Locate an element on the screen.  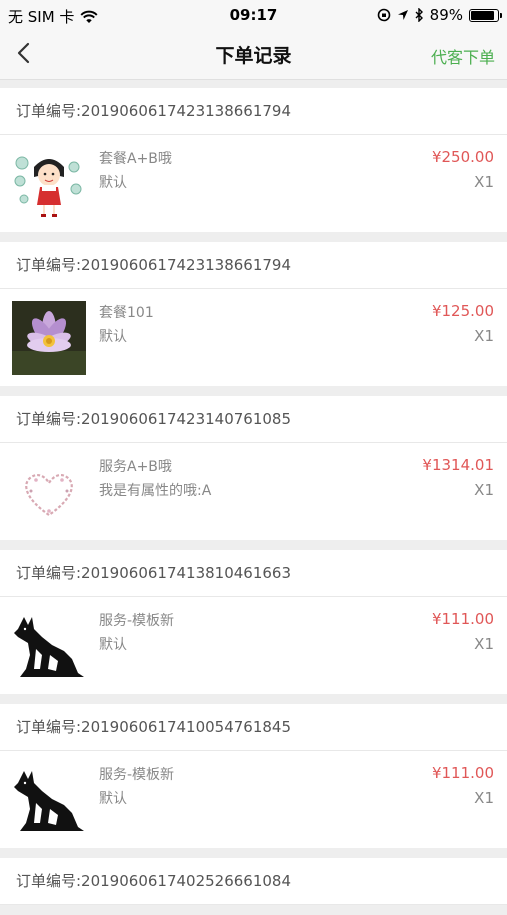
order-item: 服务A+B哦 我是有属性的哦:A ¥1314.01 X1 is located at coordinates (253, 491).